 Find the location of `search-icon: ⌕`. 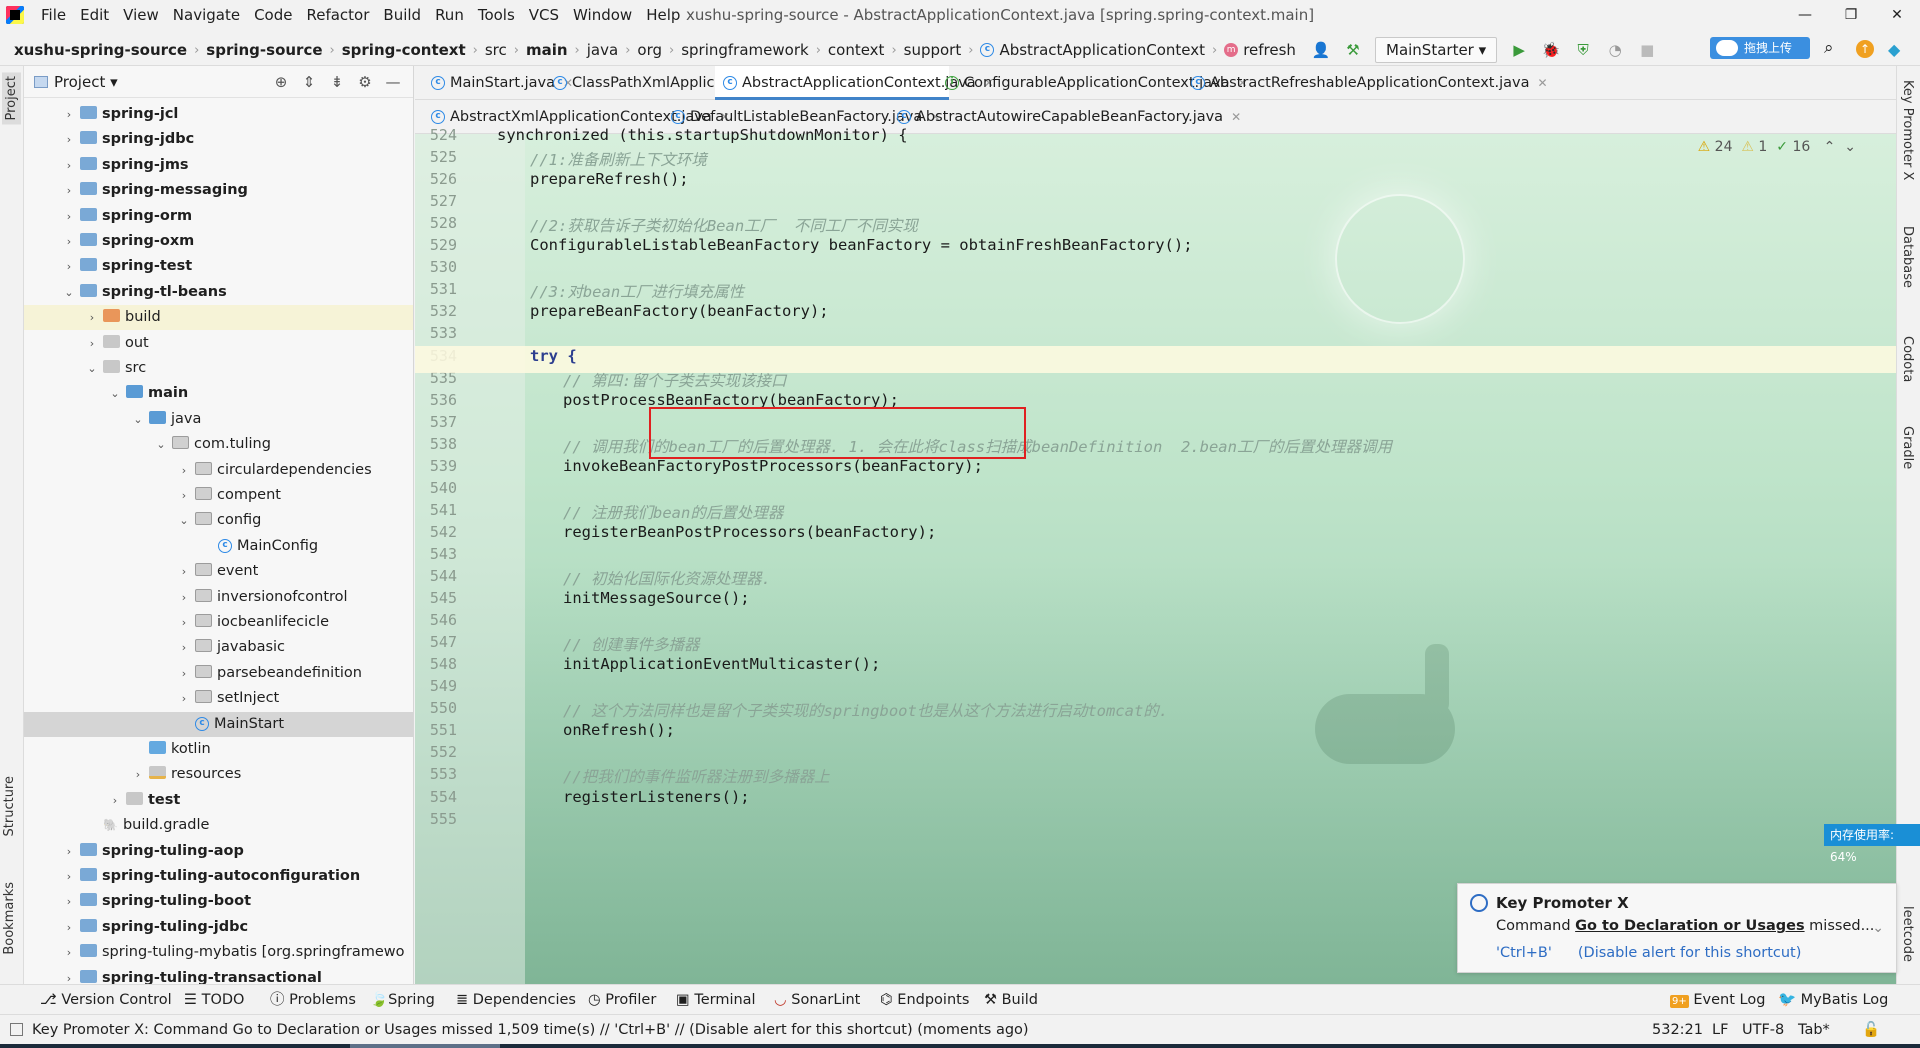

search-icon: ⌕ is located at coordinates (1829, 48).